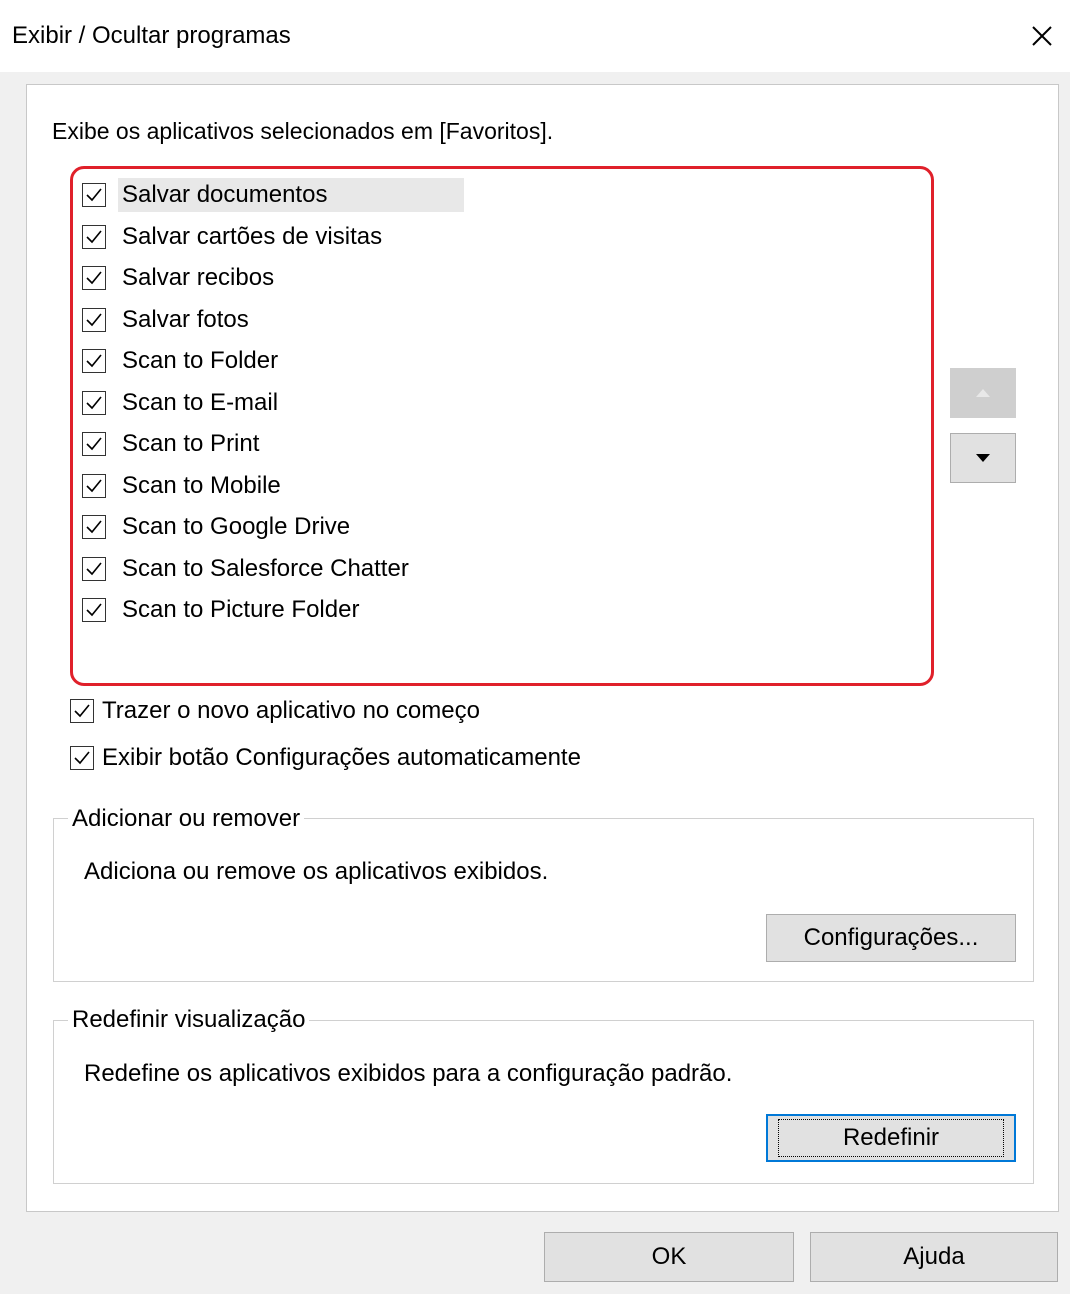 The width and height of the screenshot is (1070, 1294). I want to click on move-down-button, so click(983, 458).